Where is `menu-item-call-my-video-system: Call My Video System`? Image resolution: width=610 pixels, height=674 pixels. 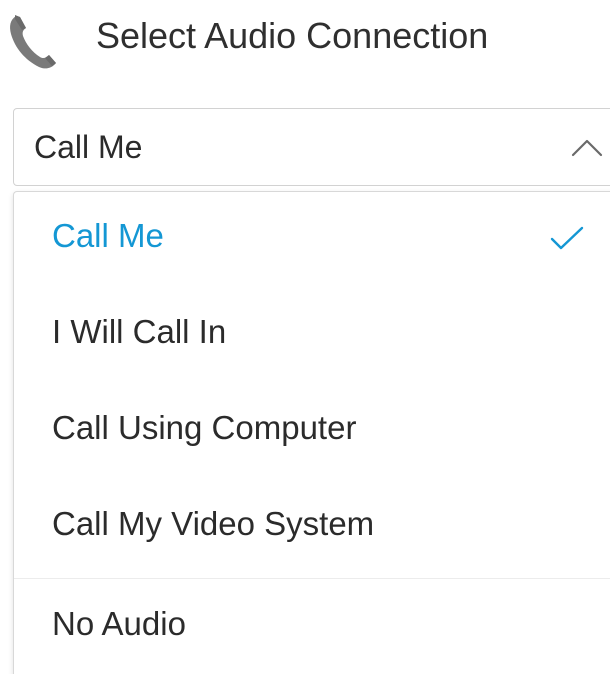 menu-item-call-my-video-system: Call My Video System is located at coordinates (312, 525).